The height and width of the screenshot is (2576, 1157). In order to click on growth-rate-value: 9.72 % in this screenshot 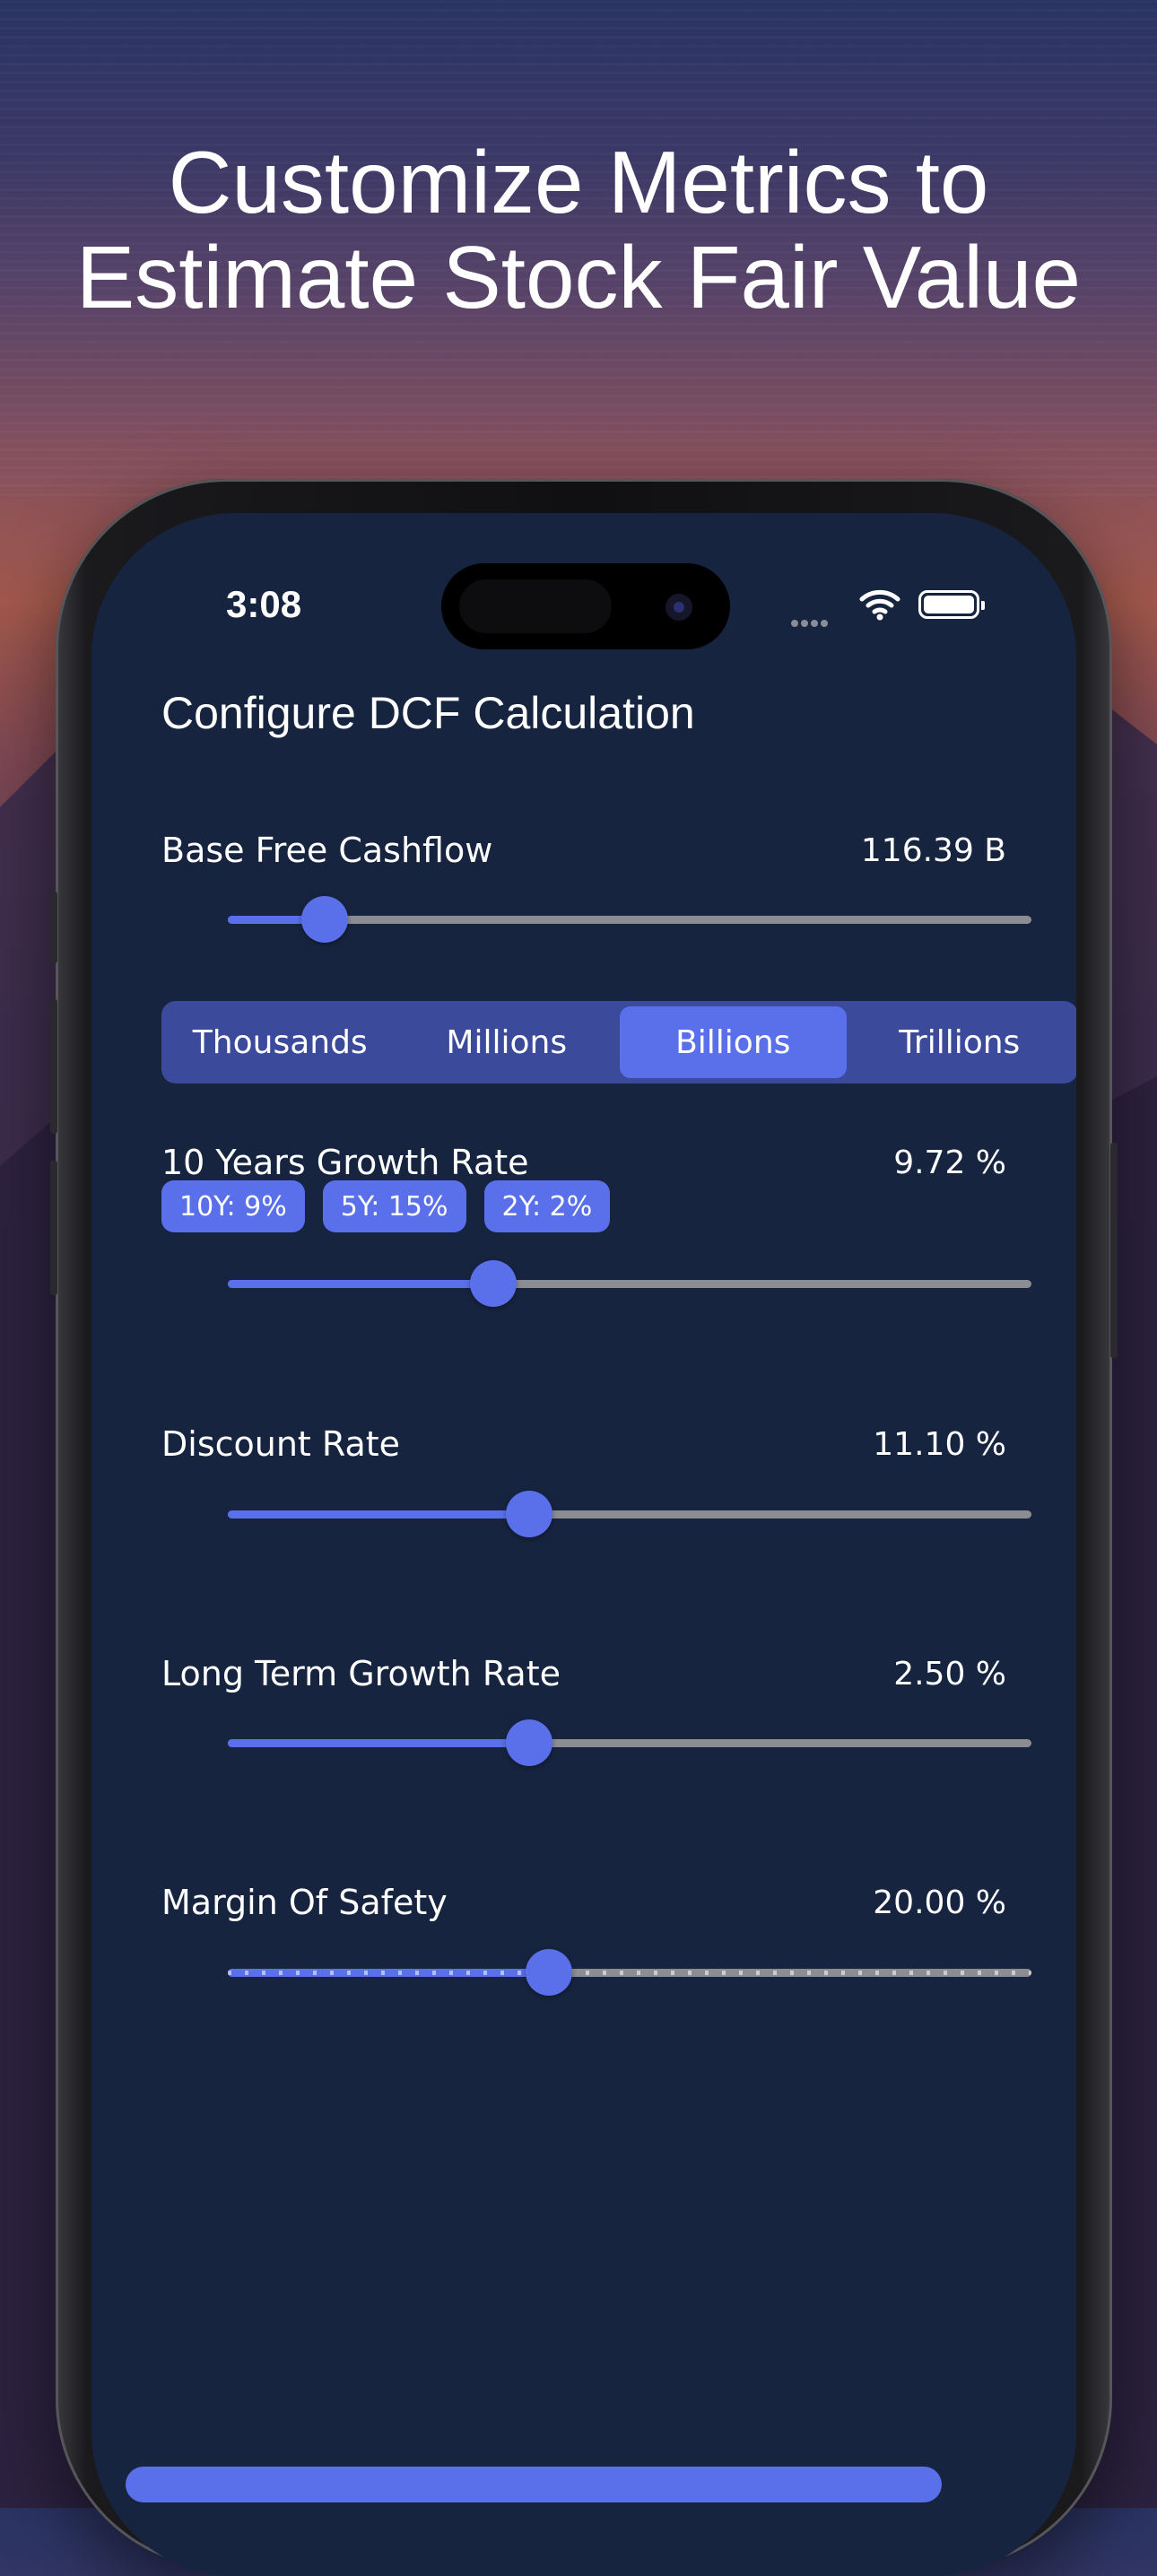, I will do `click(949, 1162)`.